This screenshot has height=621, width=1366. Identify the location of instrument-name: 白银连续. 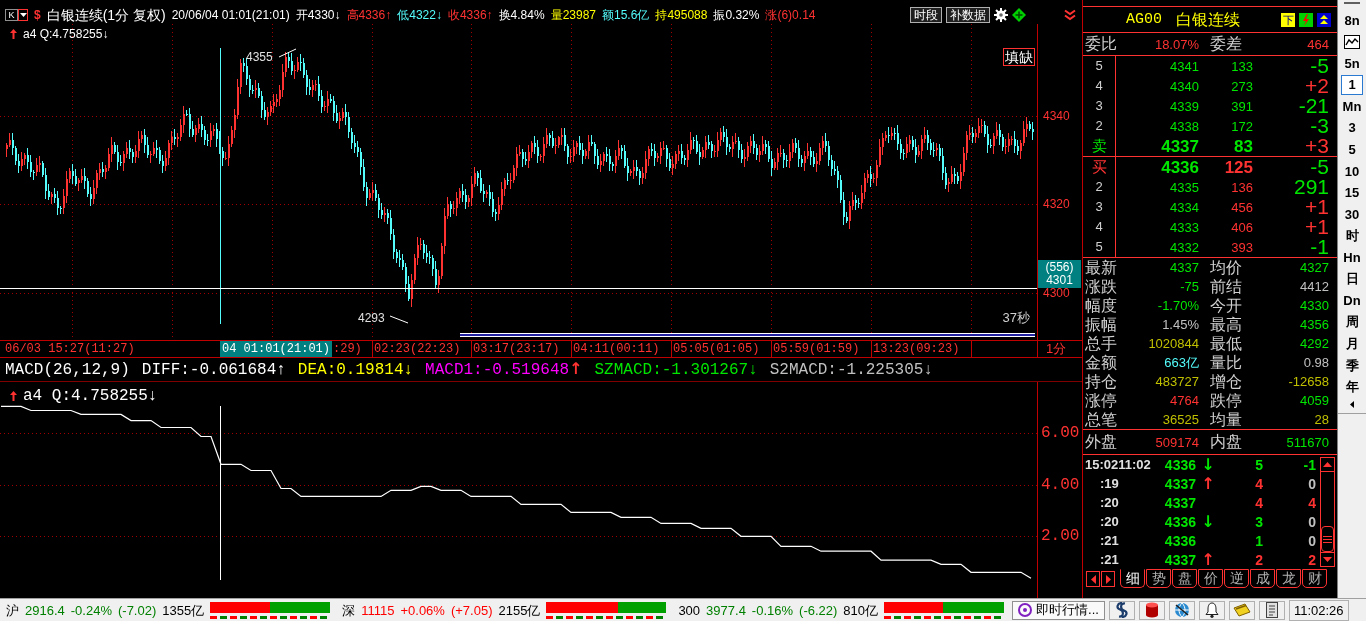
(1208, 19).